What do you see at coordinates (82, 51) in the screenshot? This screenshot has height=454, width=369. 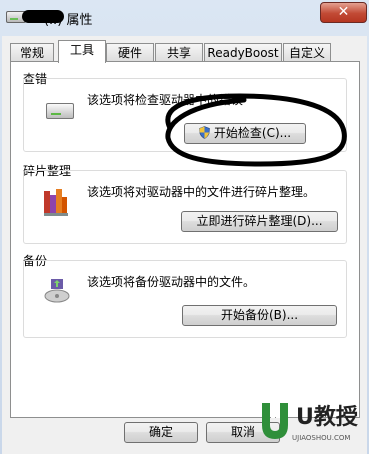 I see `tab-tools: 工具` at bounding box center [82, 51].